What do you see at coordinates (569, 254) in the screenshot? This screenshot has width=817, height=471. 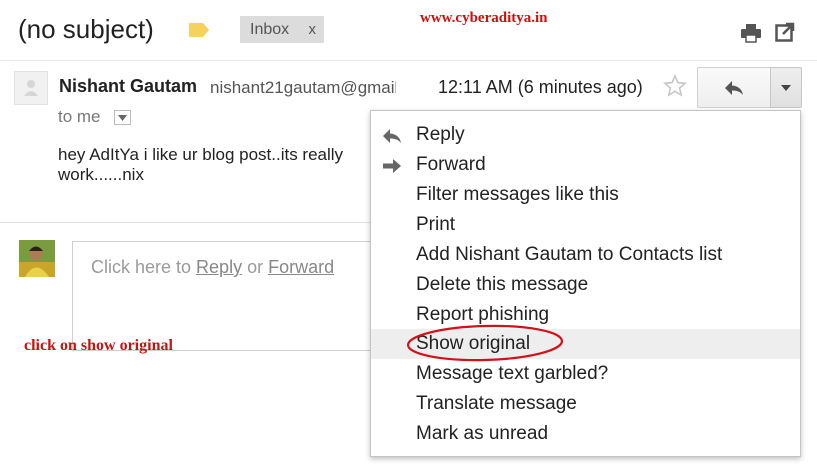 I see `menu-item-label: Add Nishant Gautam to Contacts list` at bounding box center [569, 254].